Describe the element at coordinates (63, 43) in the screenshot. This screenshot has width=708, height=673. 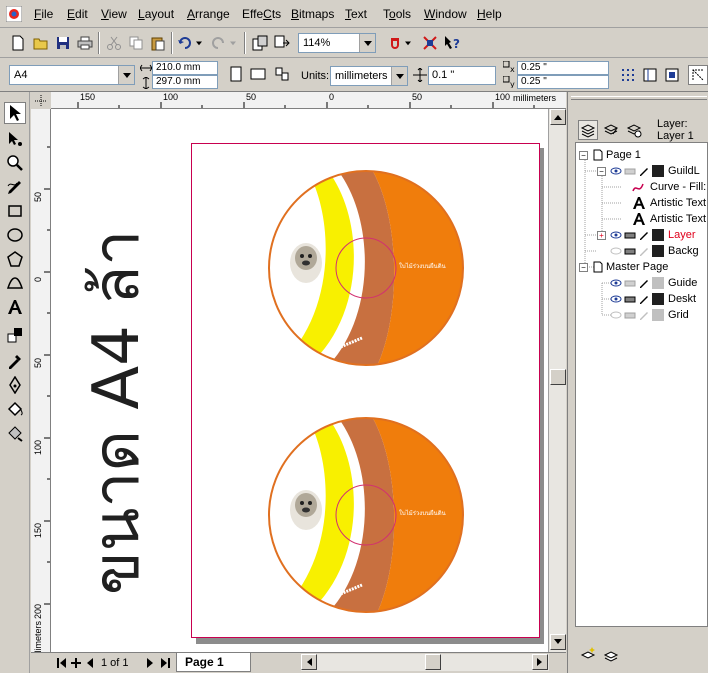
I see `save-button` at that location.